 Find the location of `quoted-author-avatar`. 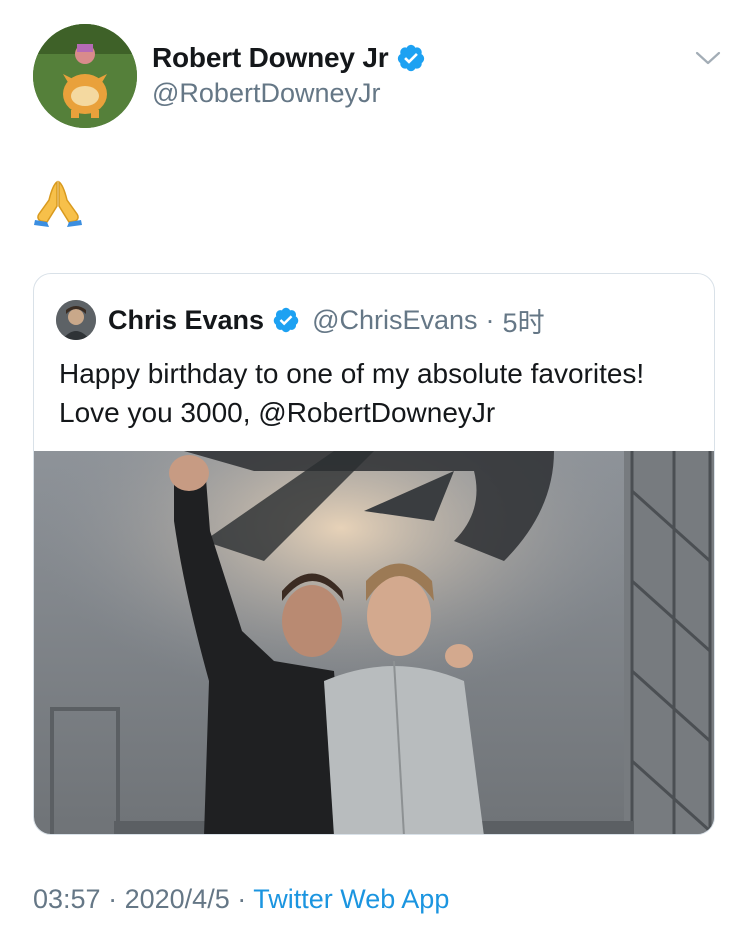

quoted-author-avatar is located at coordinates (76, 320).